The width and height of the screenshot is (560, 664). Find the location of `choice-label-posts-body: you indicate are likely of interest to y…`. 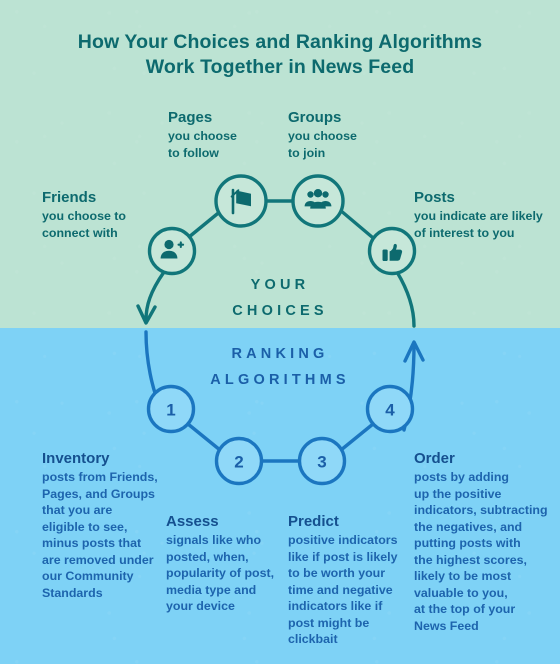

choice-label-posts-body: you indicate are likely of interest to y… is located at coordinates (478, 224).